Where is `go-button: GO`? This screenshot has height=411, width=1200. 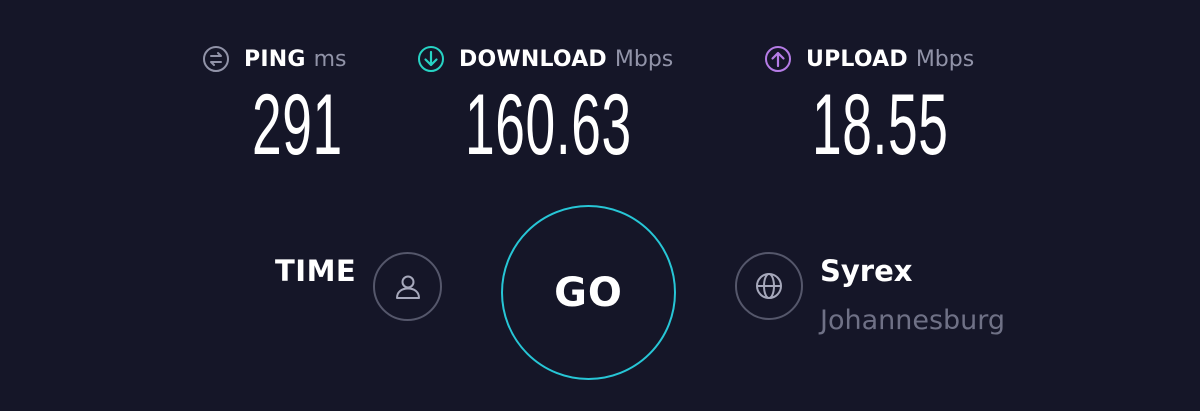
go-button: GO is located at coordinates (588, 292).